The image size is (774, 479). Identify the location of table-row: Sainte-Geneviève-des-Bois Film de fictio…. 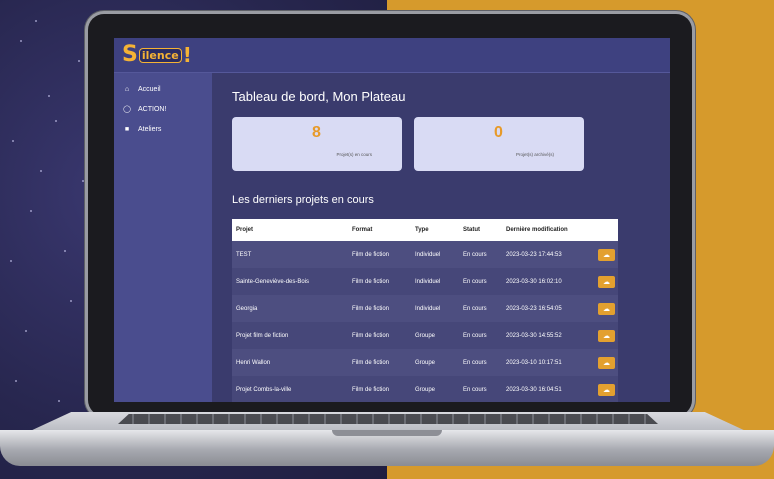
(425, 281).